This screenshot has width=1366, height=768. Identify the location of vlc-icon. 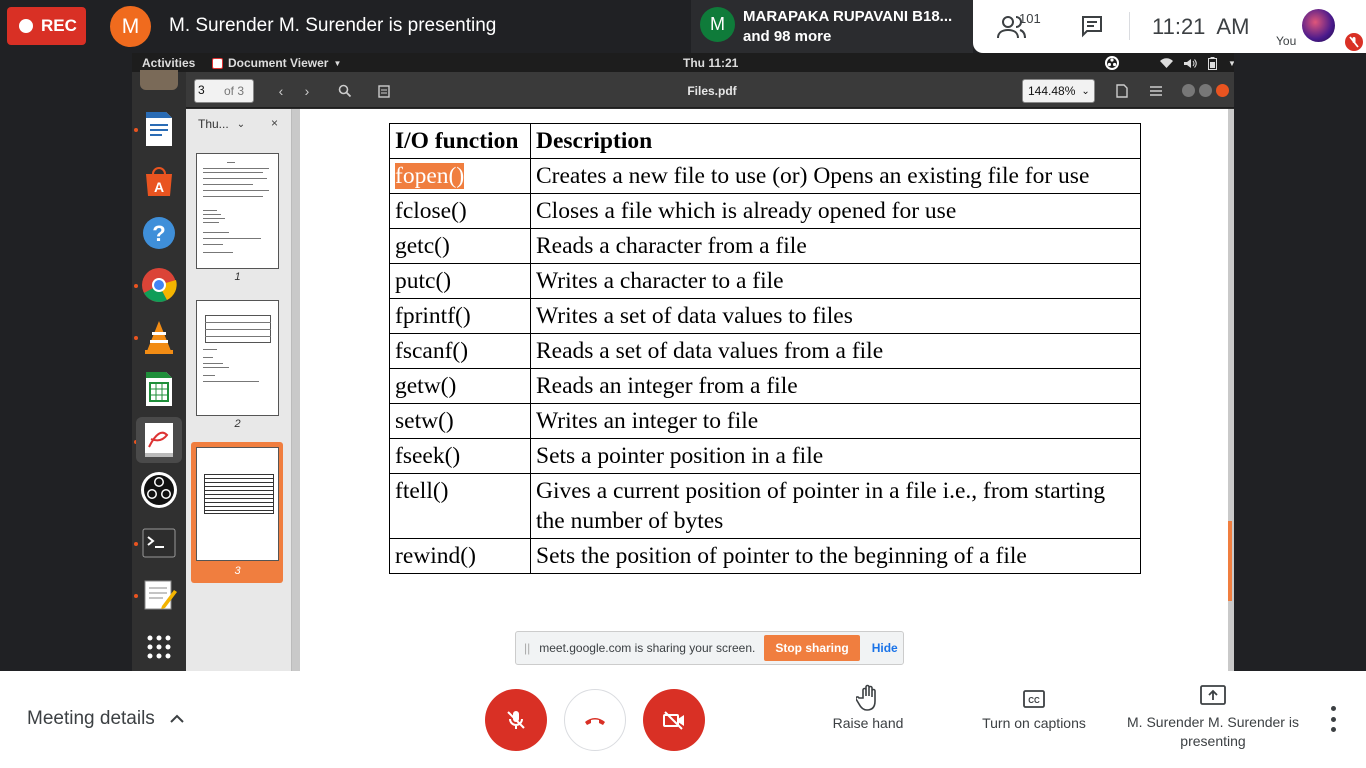
(159, 337).